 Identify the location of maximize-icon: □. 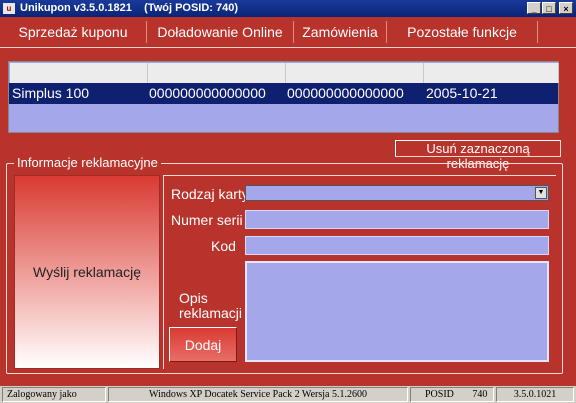
(549, 9).